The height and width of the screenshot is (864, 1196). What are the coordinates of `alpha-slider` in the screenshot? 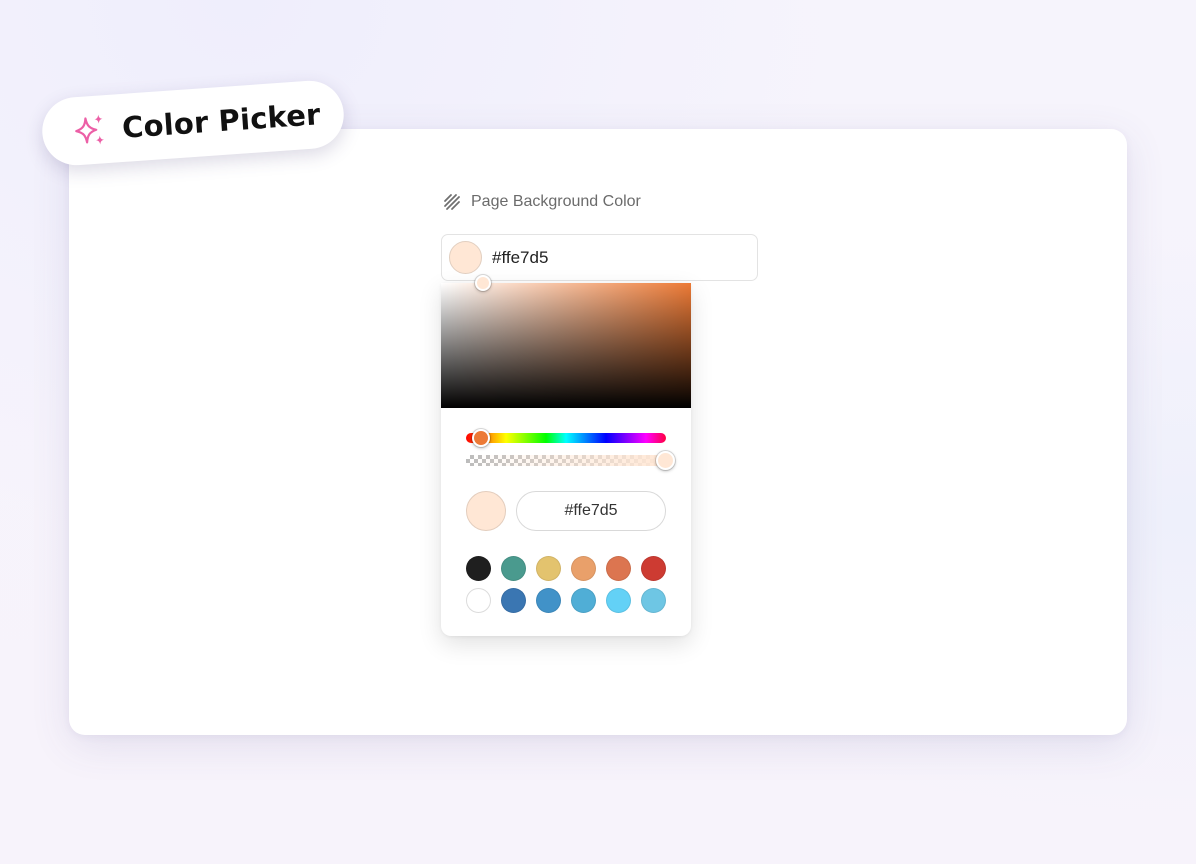 It's located at (566, 460).